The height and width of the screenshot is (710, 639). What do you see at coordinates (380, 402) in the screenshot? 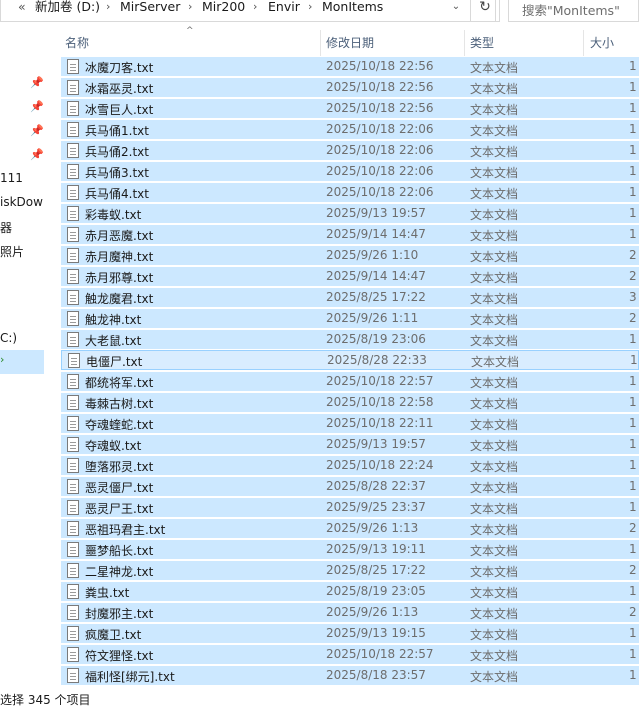
I see `file-date: 2025/10/18 22:58` at bounding box center [380, 402].